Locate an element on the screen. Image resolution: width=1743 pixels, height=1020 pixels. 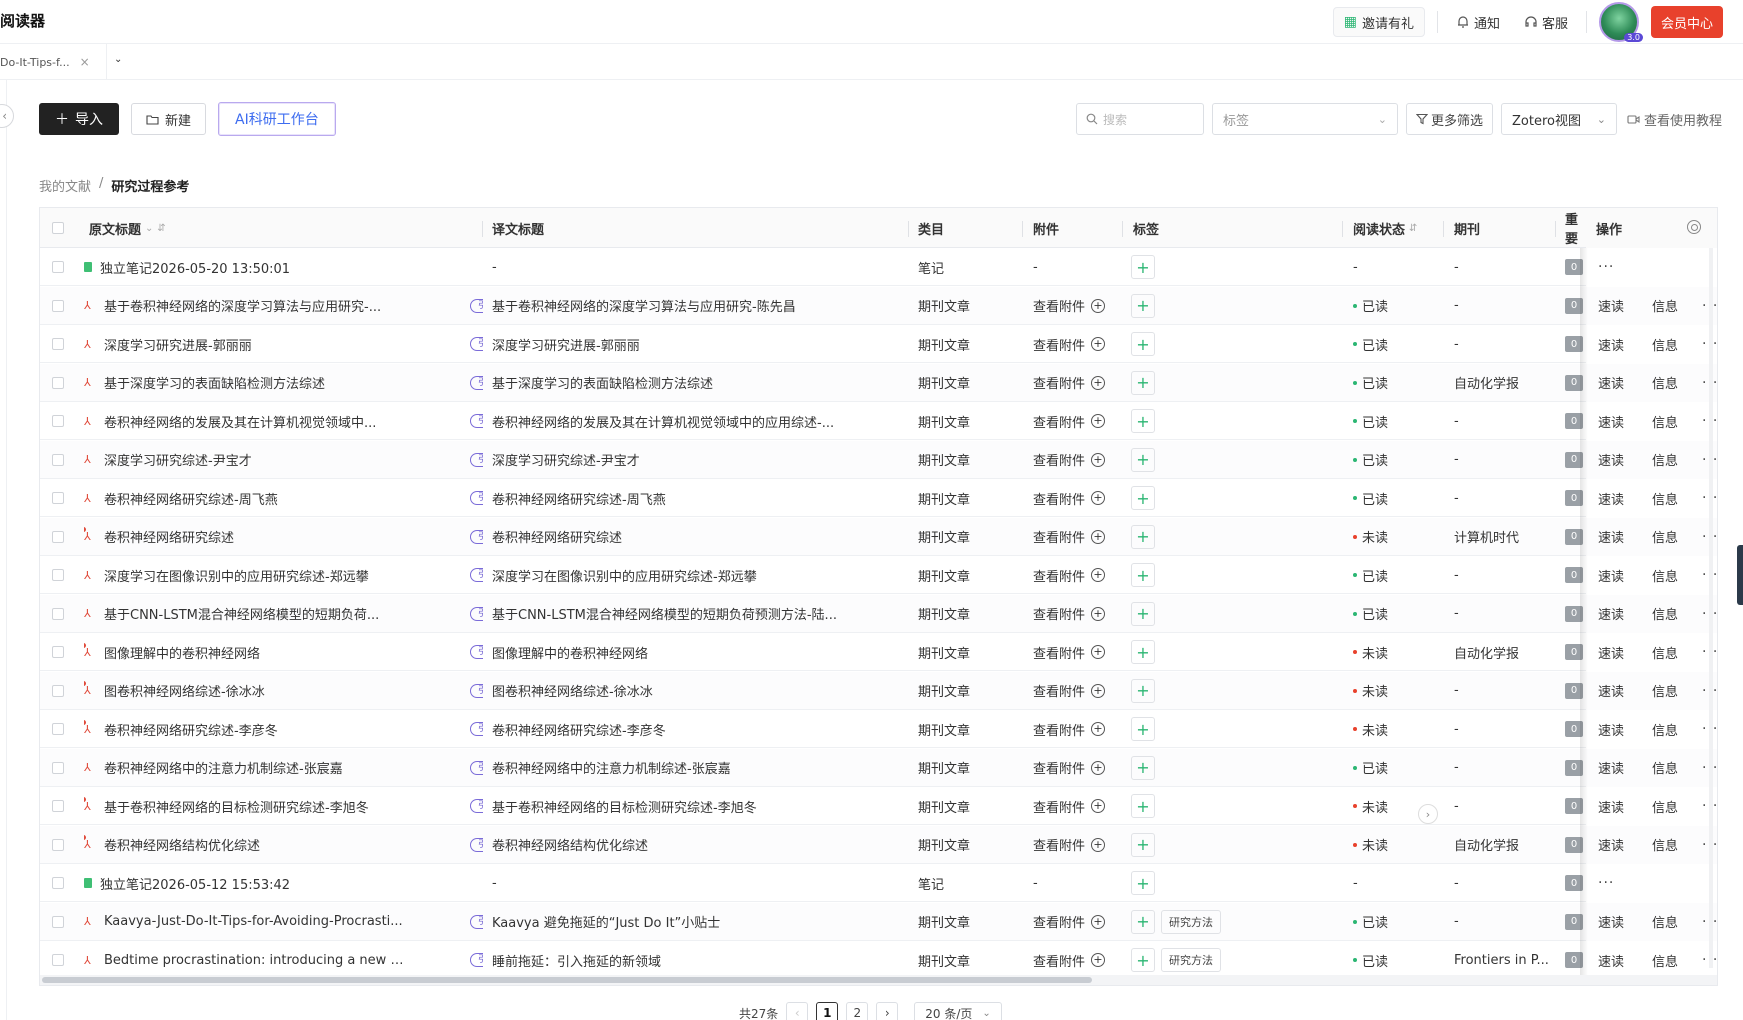
horizontal-scrollbar is located at coordinates (878, 980).